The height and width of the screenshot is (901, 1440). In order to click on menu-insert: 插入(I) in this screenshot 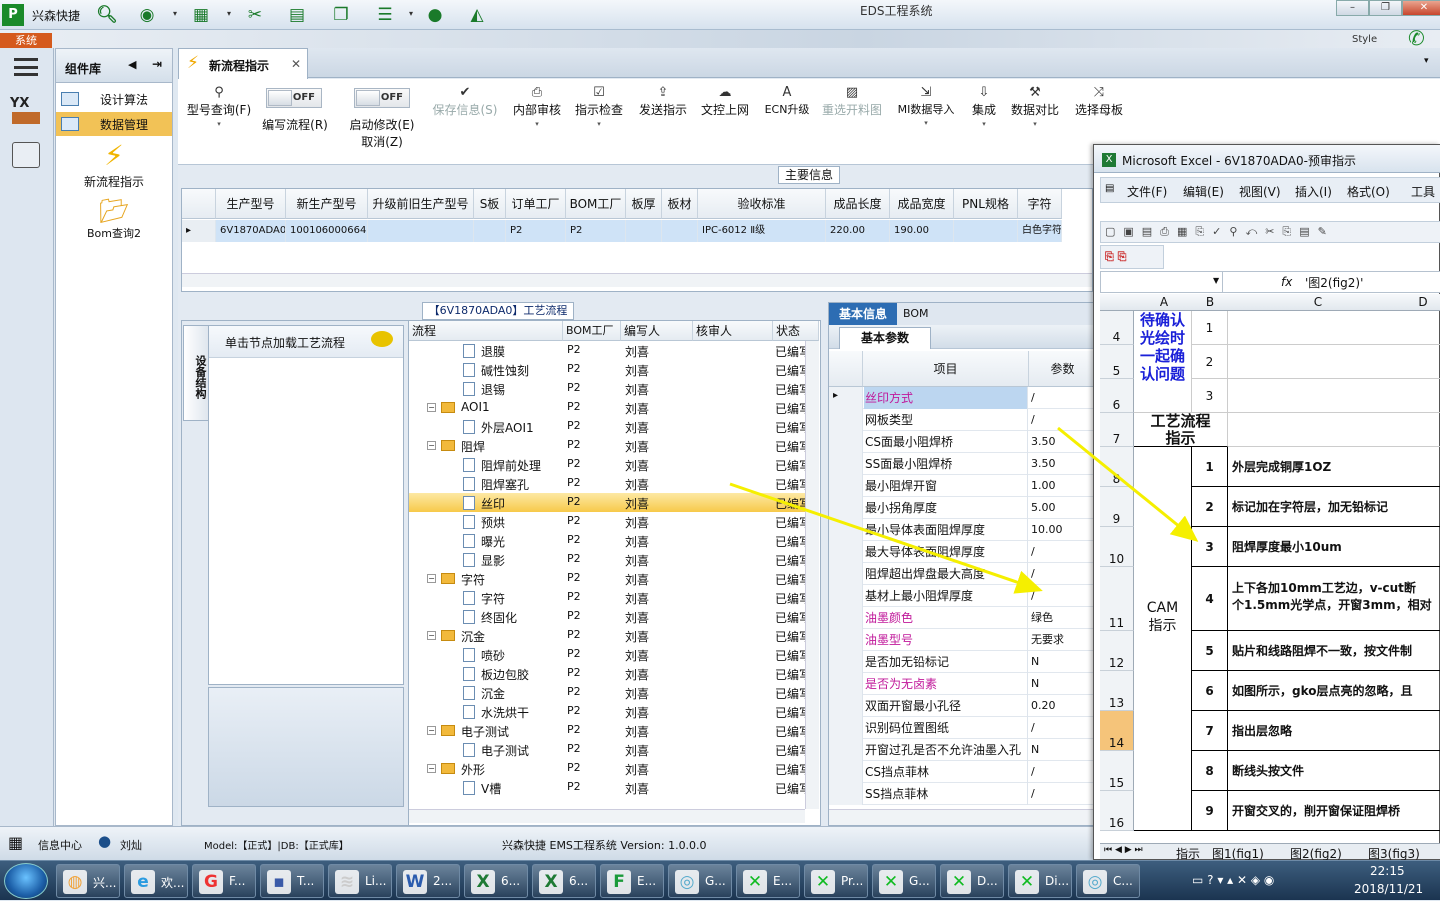, I will do `click(1313, 191)`.